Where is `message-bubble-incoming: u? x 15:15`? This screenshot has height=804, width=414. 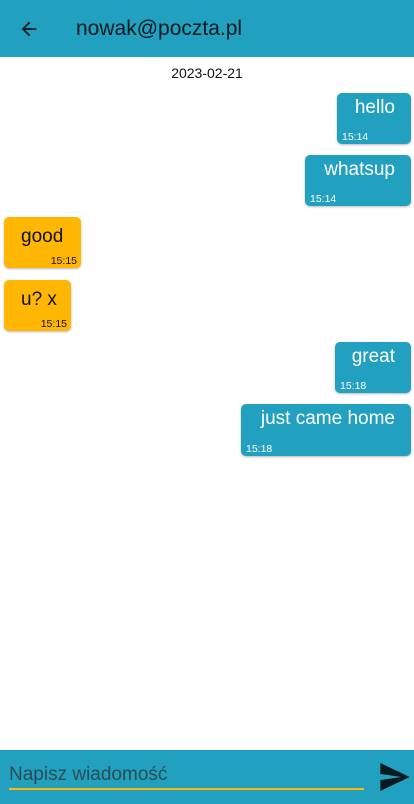
message-bubble-incoming: u? x 15:15 is located at coordinates (37, 305).